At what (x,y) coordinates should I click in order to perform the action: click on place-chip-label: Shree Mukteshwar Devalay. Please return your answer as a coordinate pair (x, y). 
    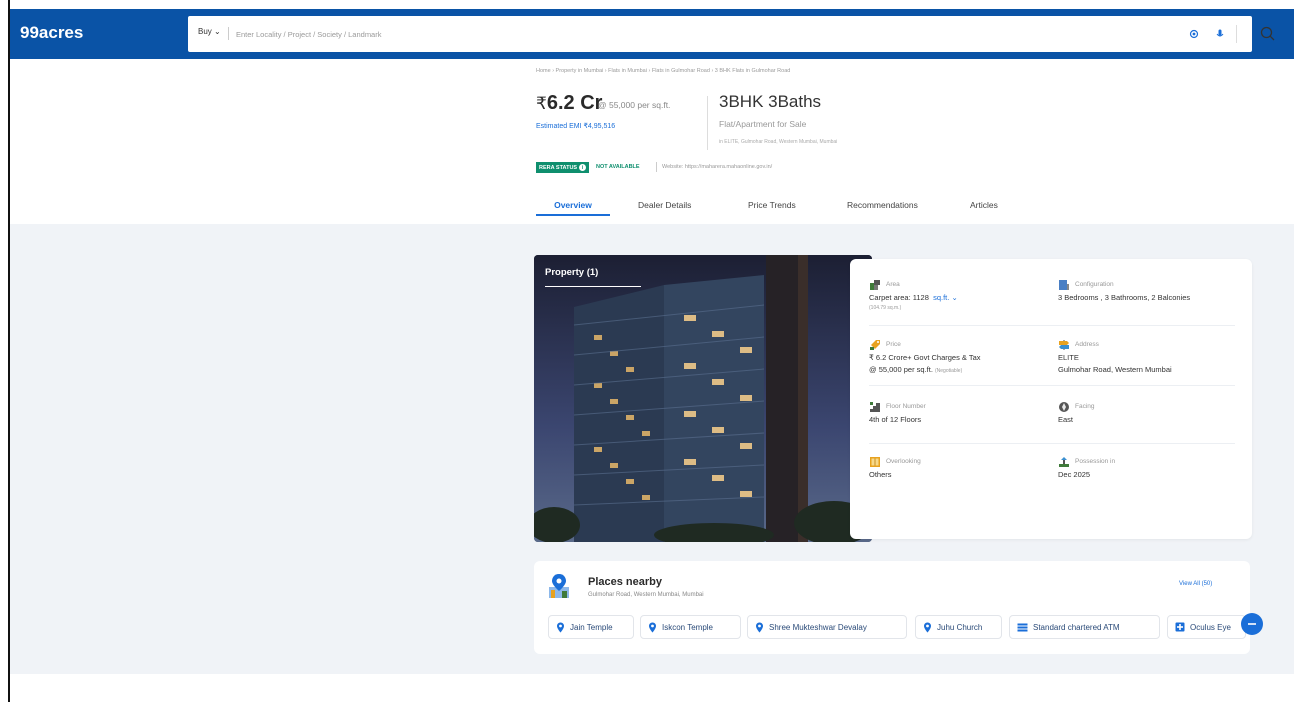
    Looking at the image, I should click on (818, 627).